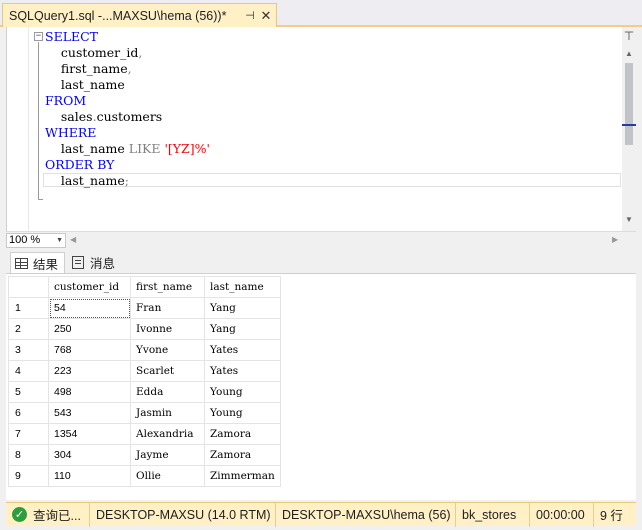  What do you see at coordinates (127, 101) in the screenshot?
I see `code-line: FROM` at bounding box center [127, 101].